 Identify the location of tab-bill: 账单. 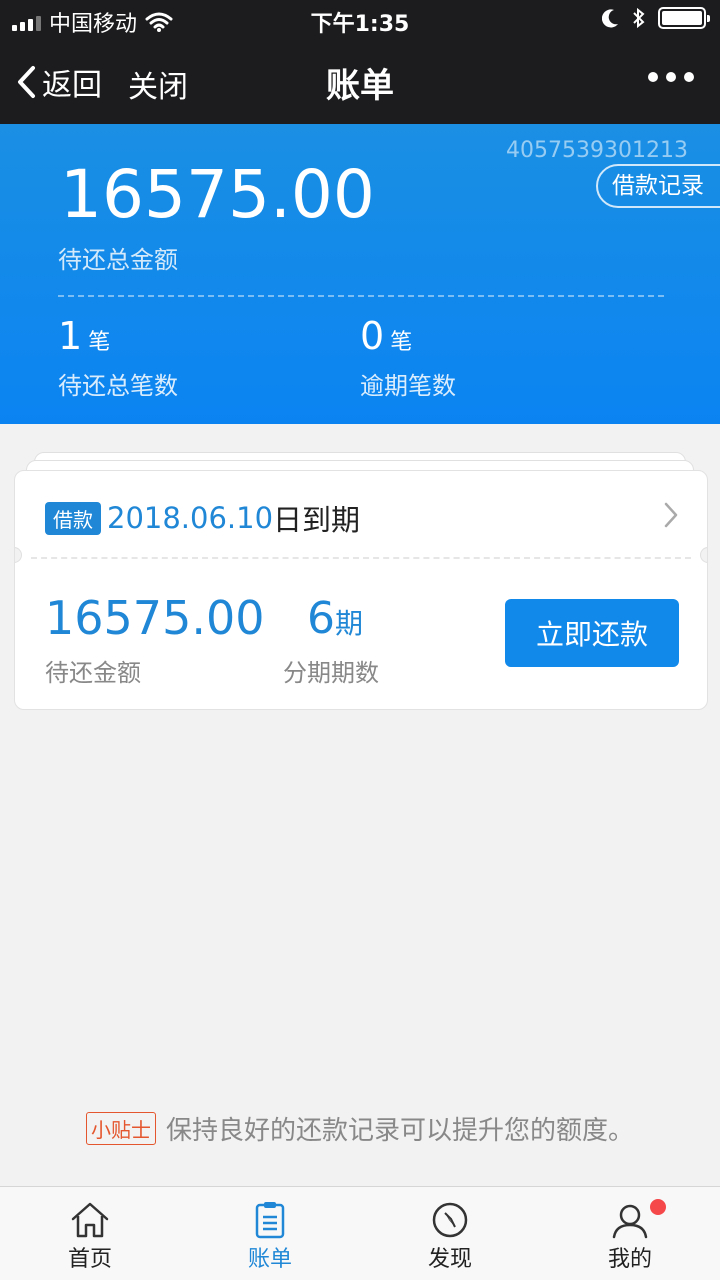
(270, 1233).